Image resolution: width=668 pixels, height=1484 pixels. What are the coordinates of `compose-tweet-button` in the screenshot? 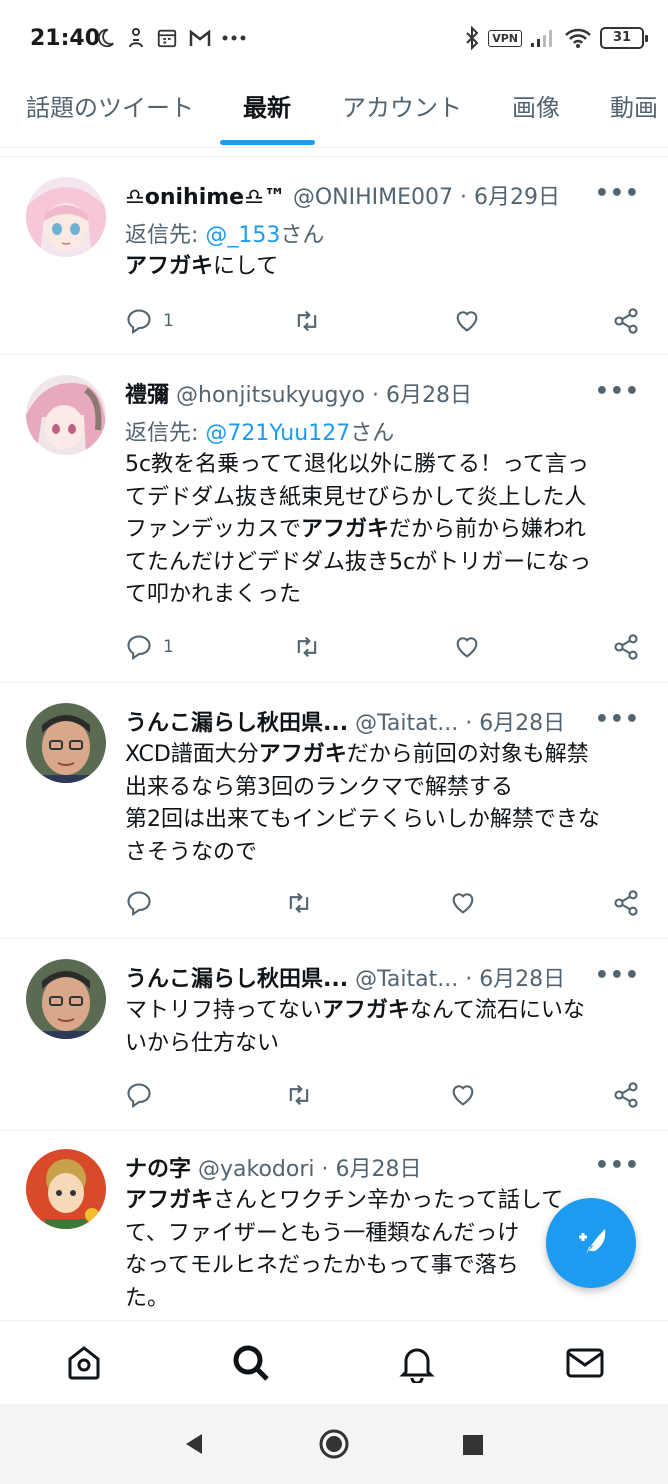 It's located at (591, 1243).